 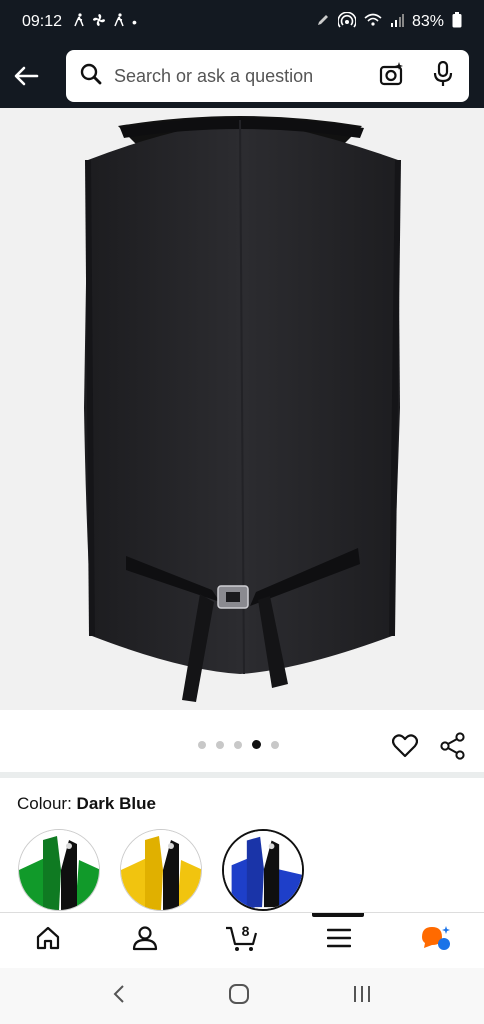 What do you see at coordinates (242, 22) in the screenshot?
I see `status-bar: 09:12 • 83%` at bounding box center [242, 22].